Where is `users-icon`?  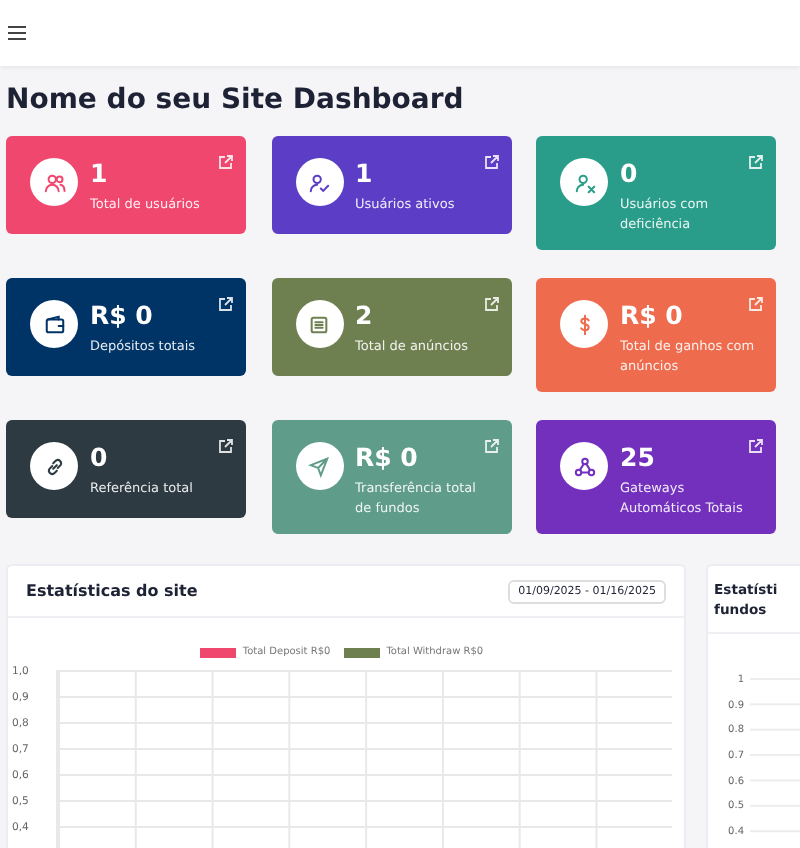
users-icon is located at coordinates (54, 182).